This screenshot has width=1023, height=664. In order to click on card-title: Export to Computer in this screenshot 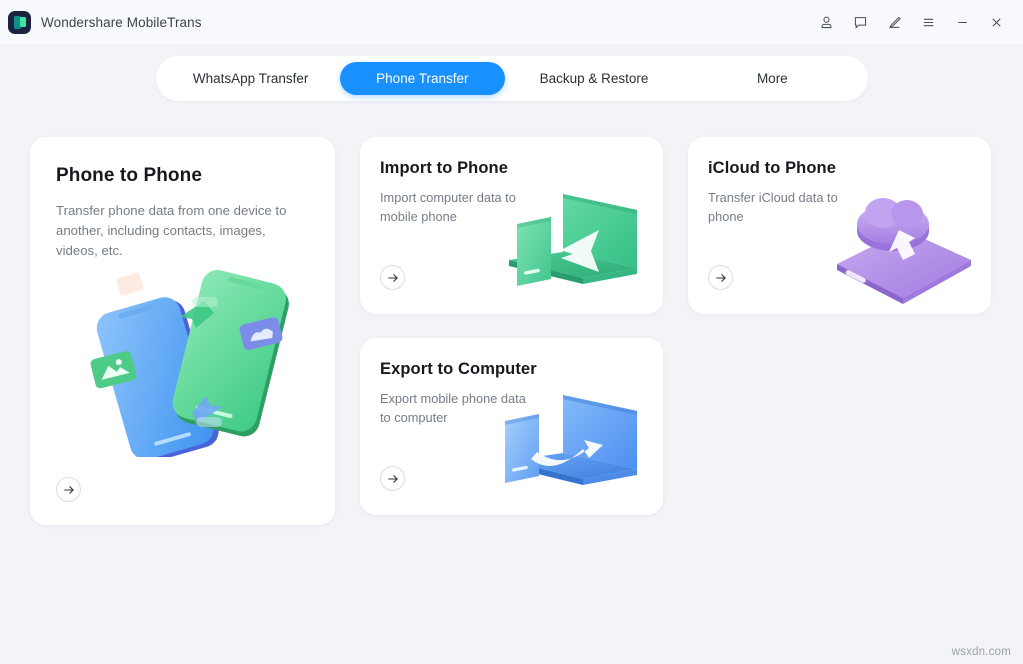, I will do `click(458, 369)`.